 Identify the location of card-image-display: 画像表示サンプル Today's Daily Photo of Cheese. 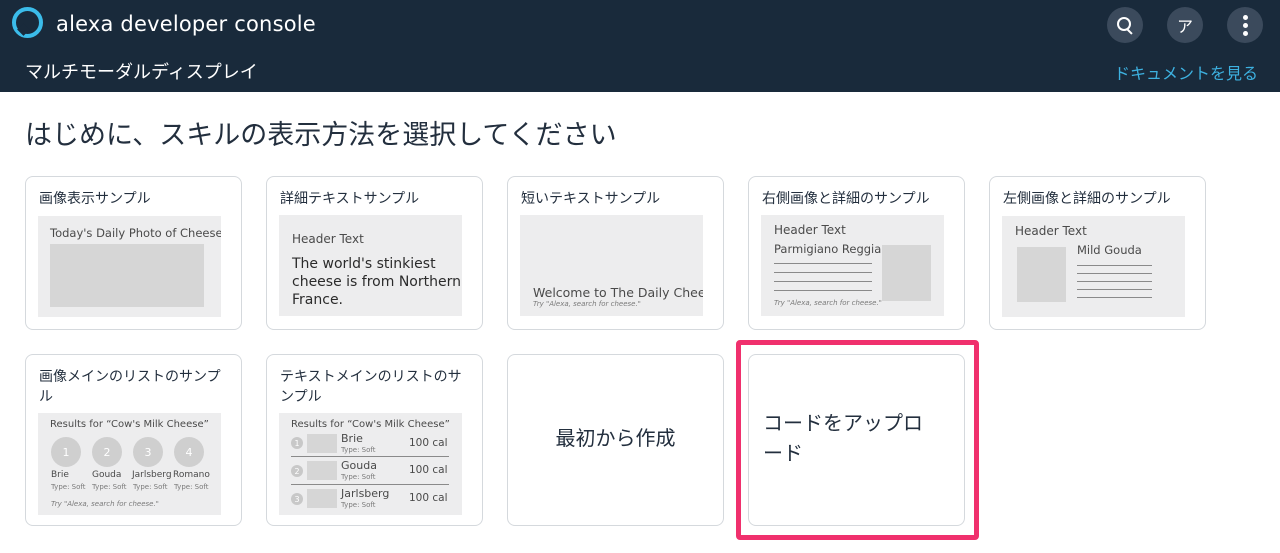
(133, 253).